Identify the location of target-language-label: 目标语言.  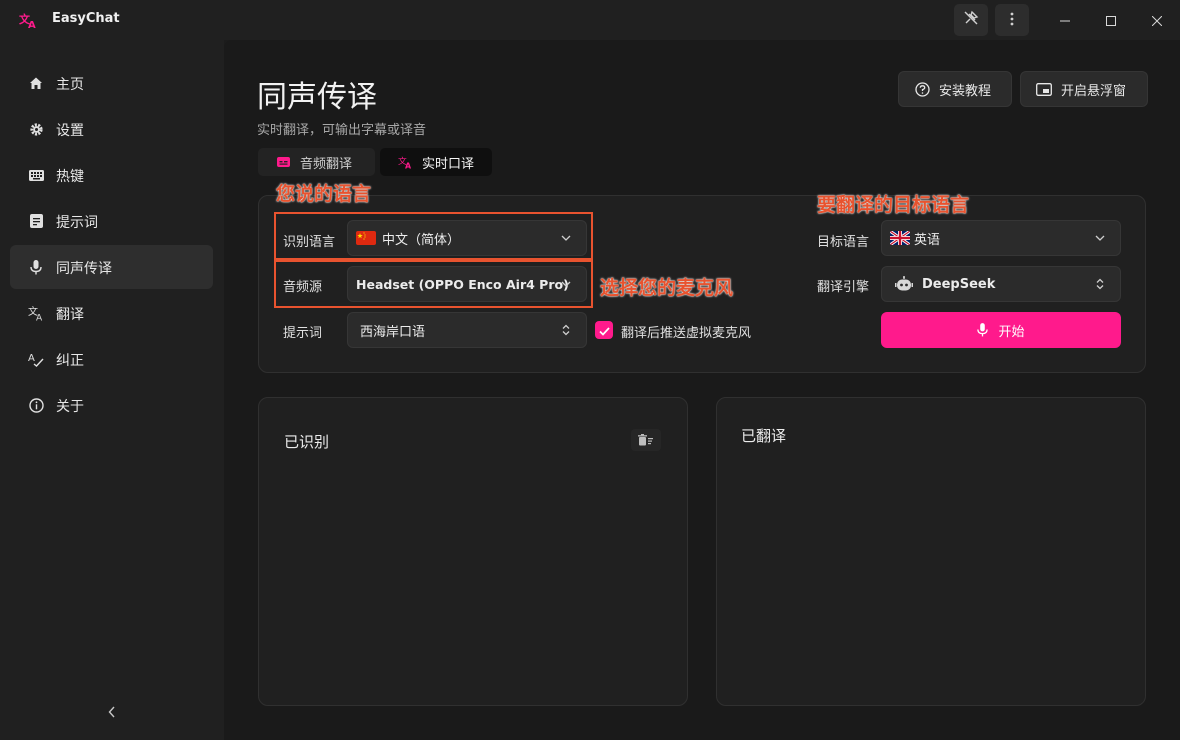
(843, 242).